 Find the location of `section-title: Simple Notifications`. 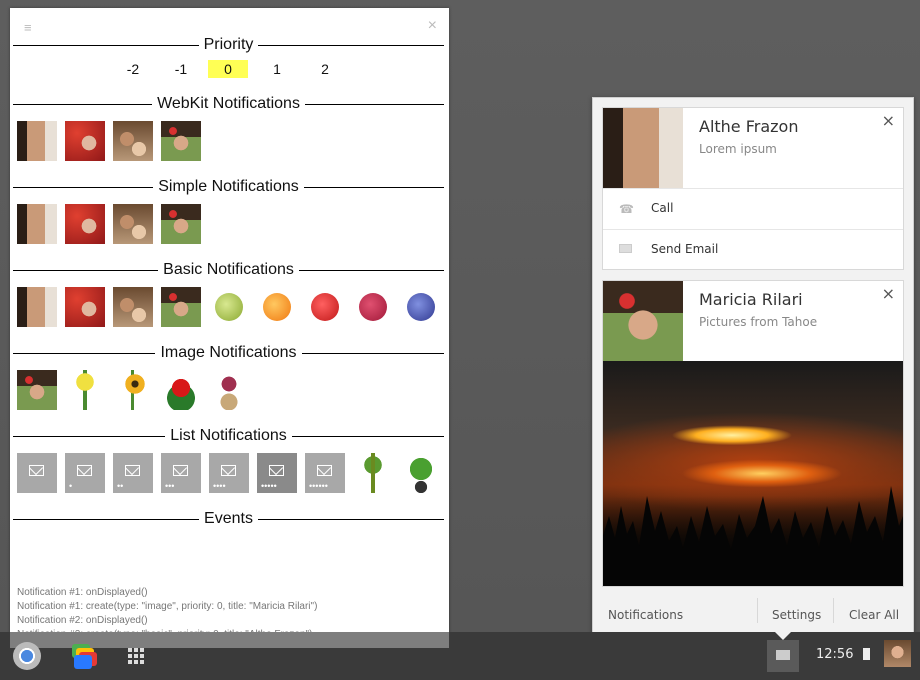

section-title: Simple Notifications is located at coordinates (228, 186).